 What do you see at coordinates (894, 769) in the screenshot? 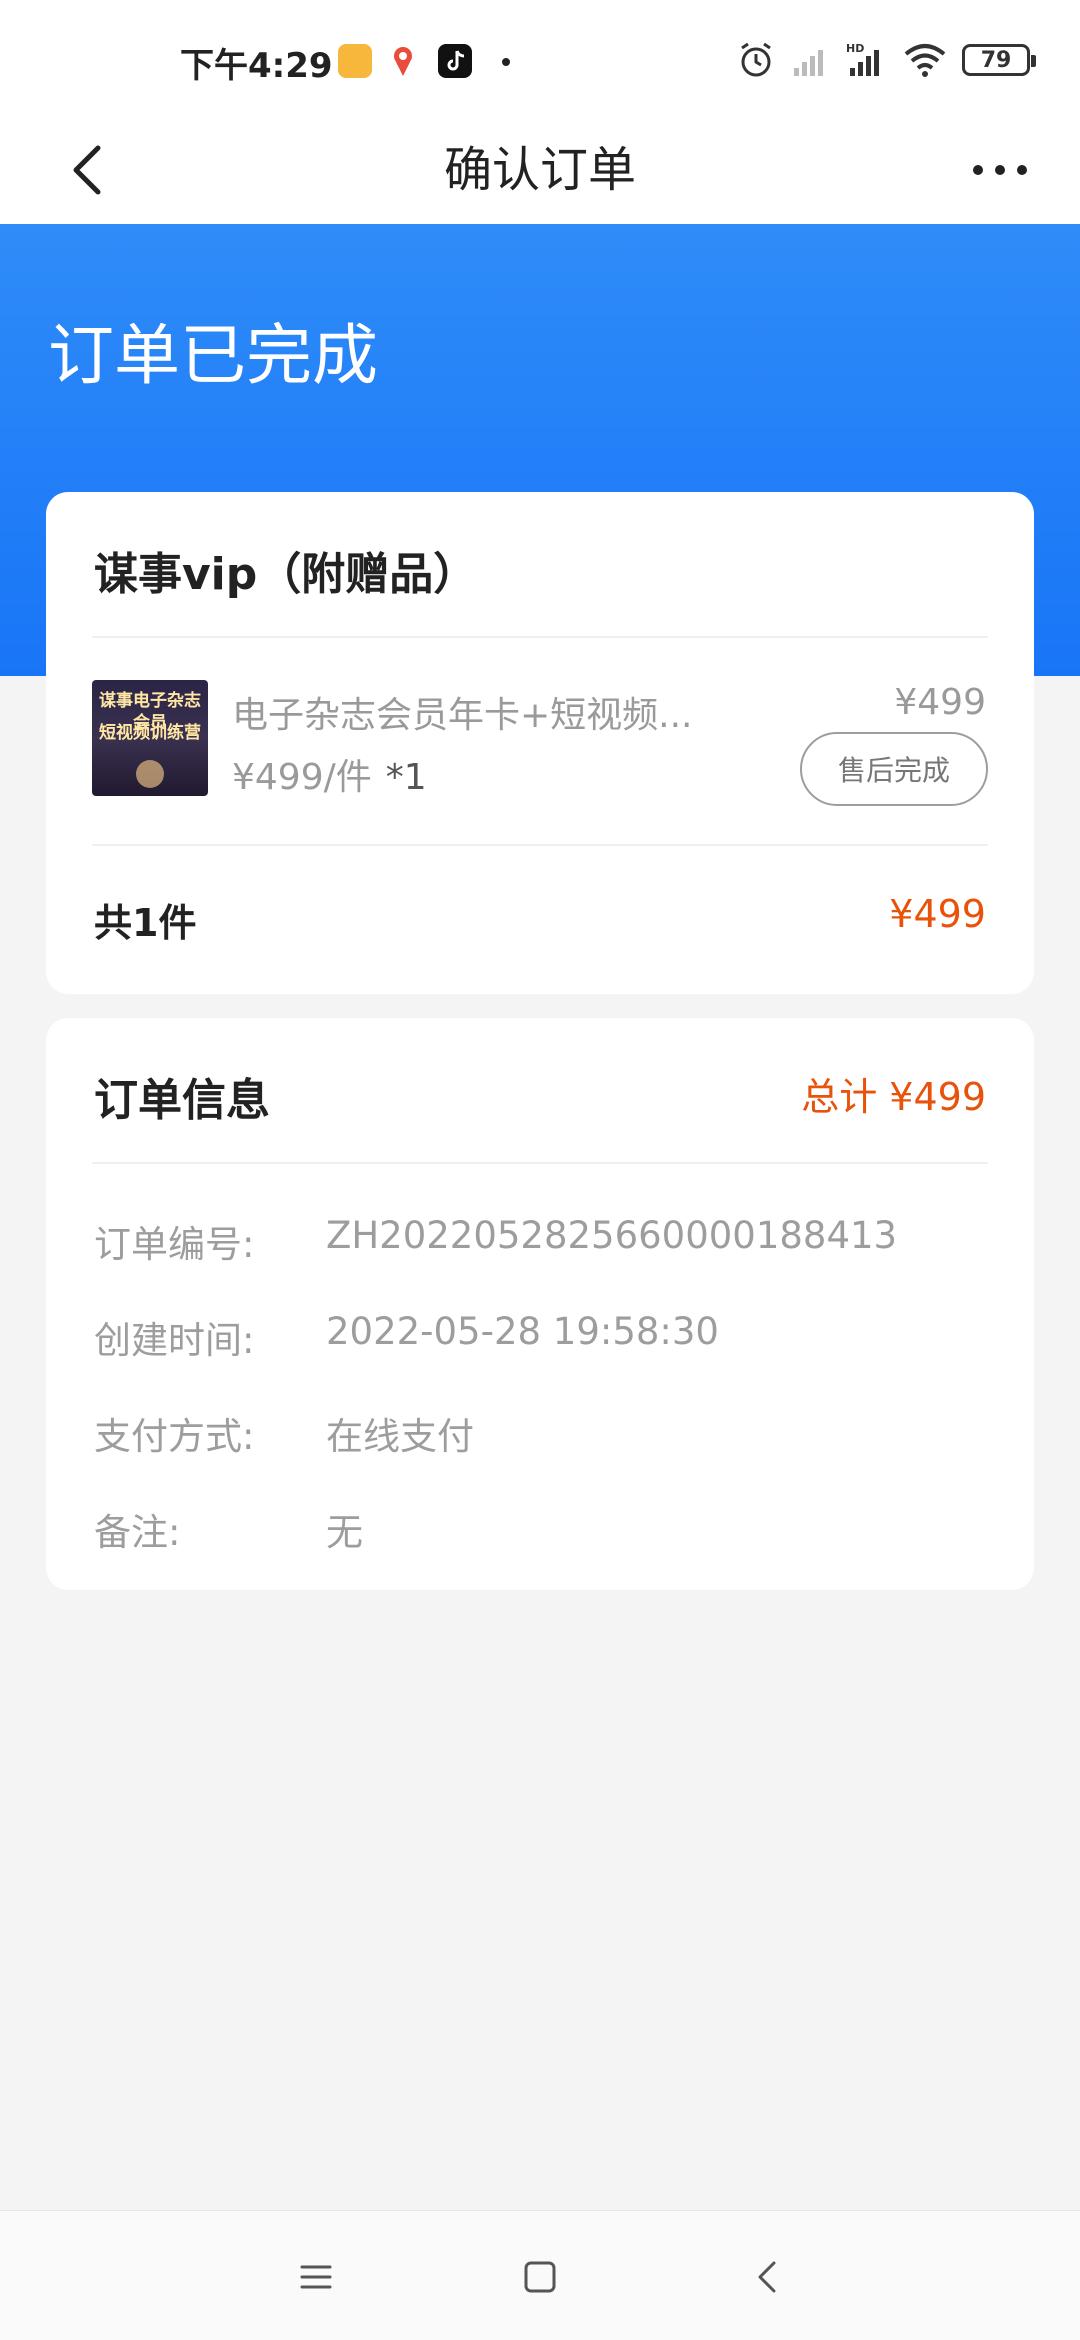
I see `after-sale-button: 售后完成` at bounding box center [894, 769].